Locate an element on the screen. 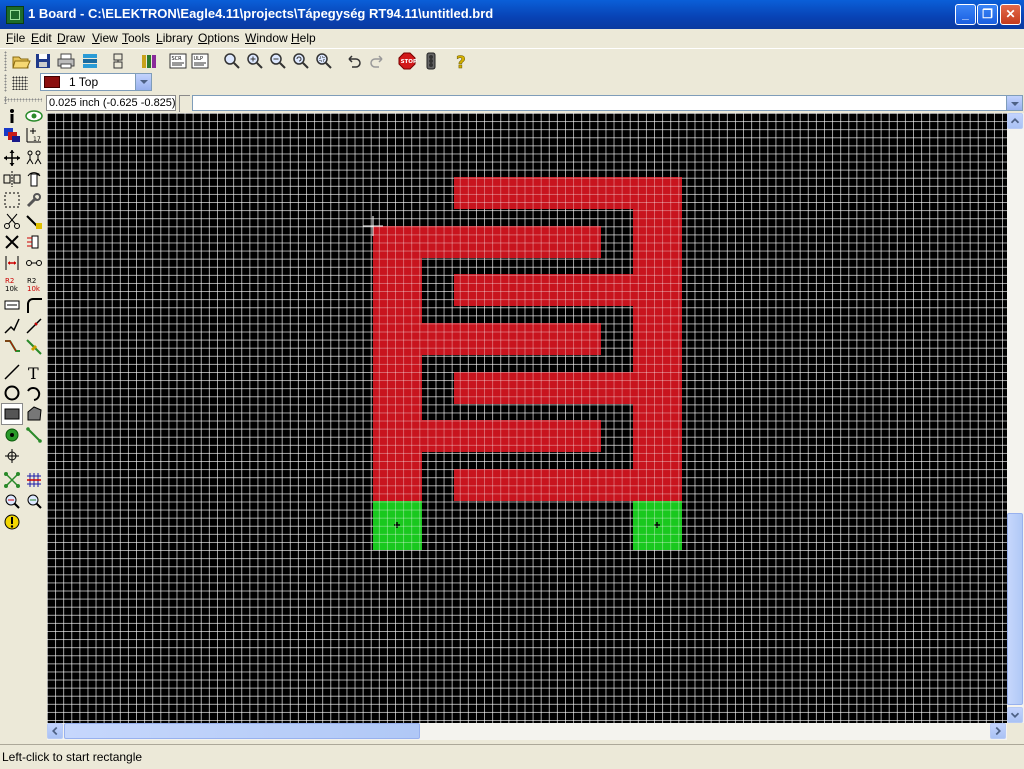  ripup-tool is located at coordinates (34, 347).